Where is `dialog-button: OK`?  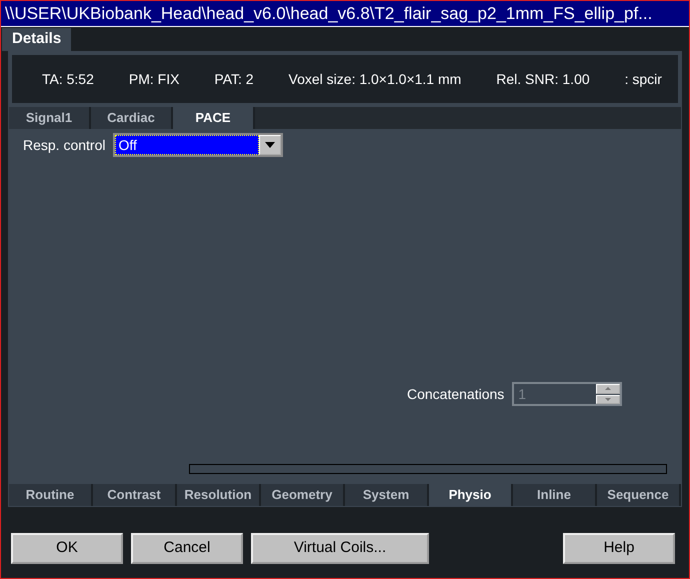 dialog-button: OK is located at coordinates (67, 548).